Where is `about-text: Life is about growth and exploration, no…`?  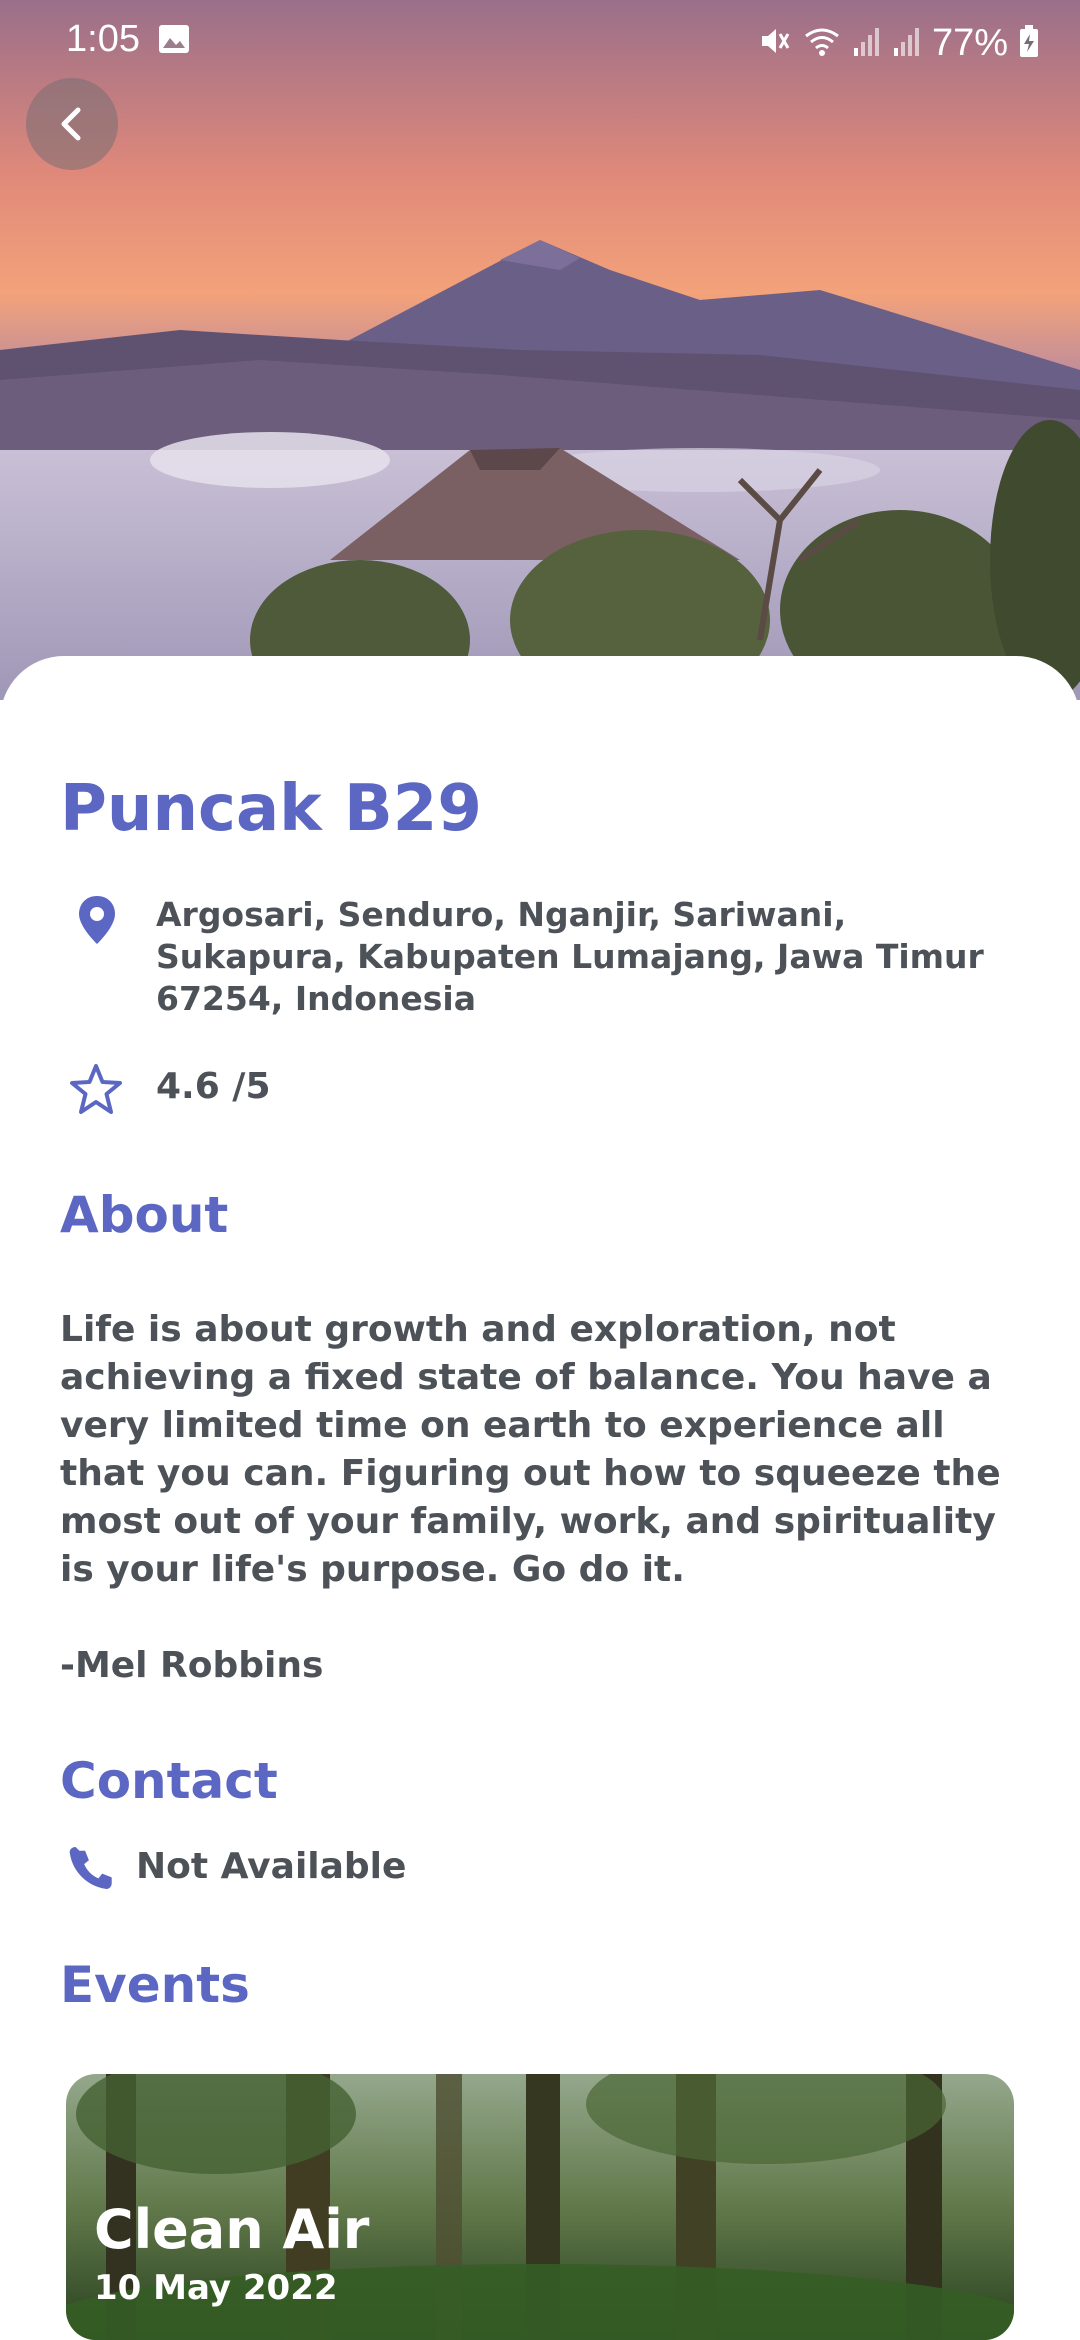
about-text: Life is about growth and exploration, no… is located at coordinates (530, 1497).